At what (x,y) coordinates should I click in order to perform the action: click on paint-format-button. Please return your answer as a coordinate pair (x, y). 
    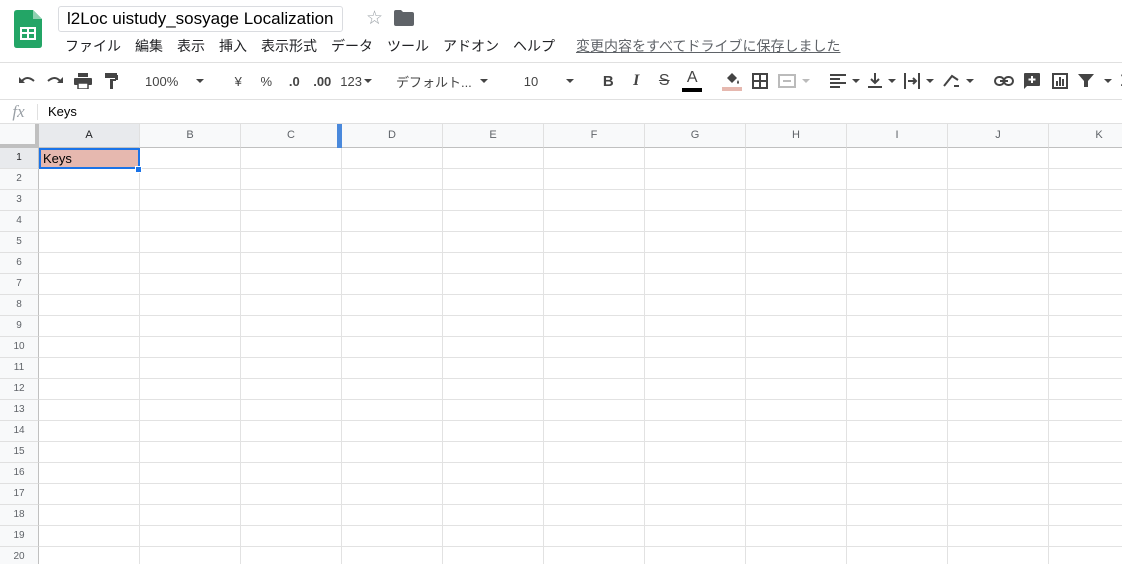
    Looking at the image, I should click on (111, 81).